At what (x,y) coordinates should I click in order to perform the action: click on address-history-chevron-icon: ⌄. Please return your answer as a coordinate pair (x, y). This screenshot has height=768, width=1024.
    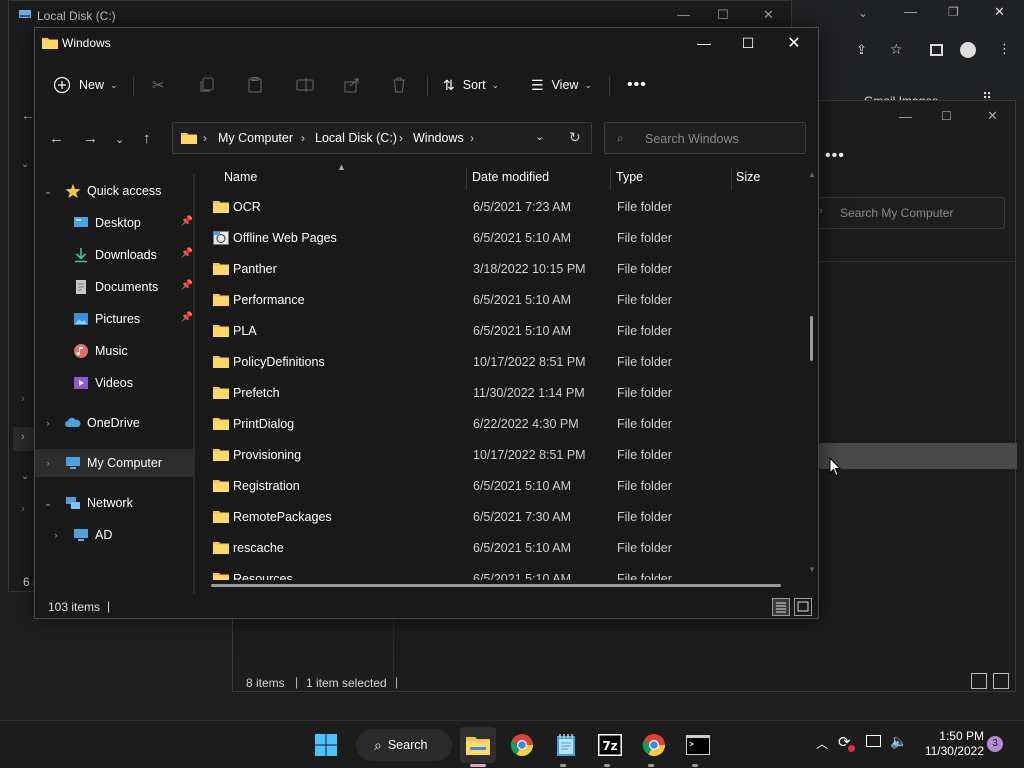
    Looking at the image, I should click on (539, 136).